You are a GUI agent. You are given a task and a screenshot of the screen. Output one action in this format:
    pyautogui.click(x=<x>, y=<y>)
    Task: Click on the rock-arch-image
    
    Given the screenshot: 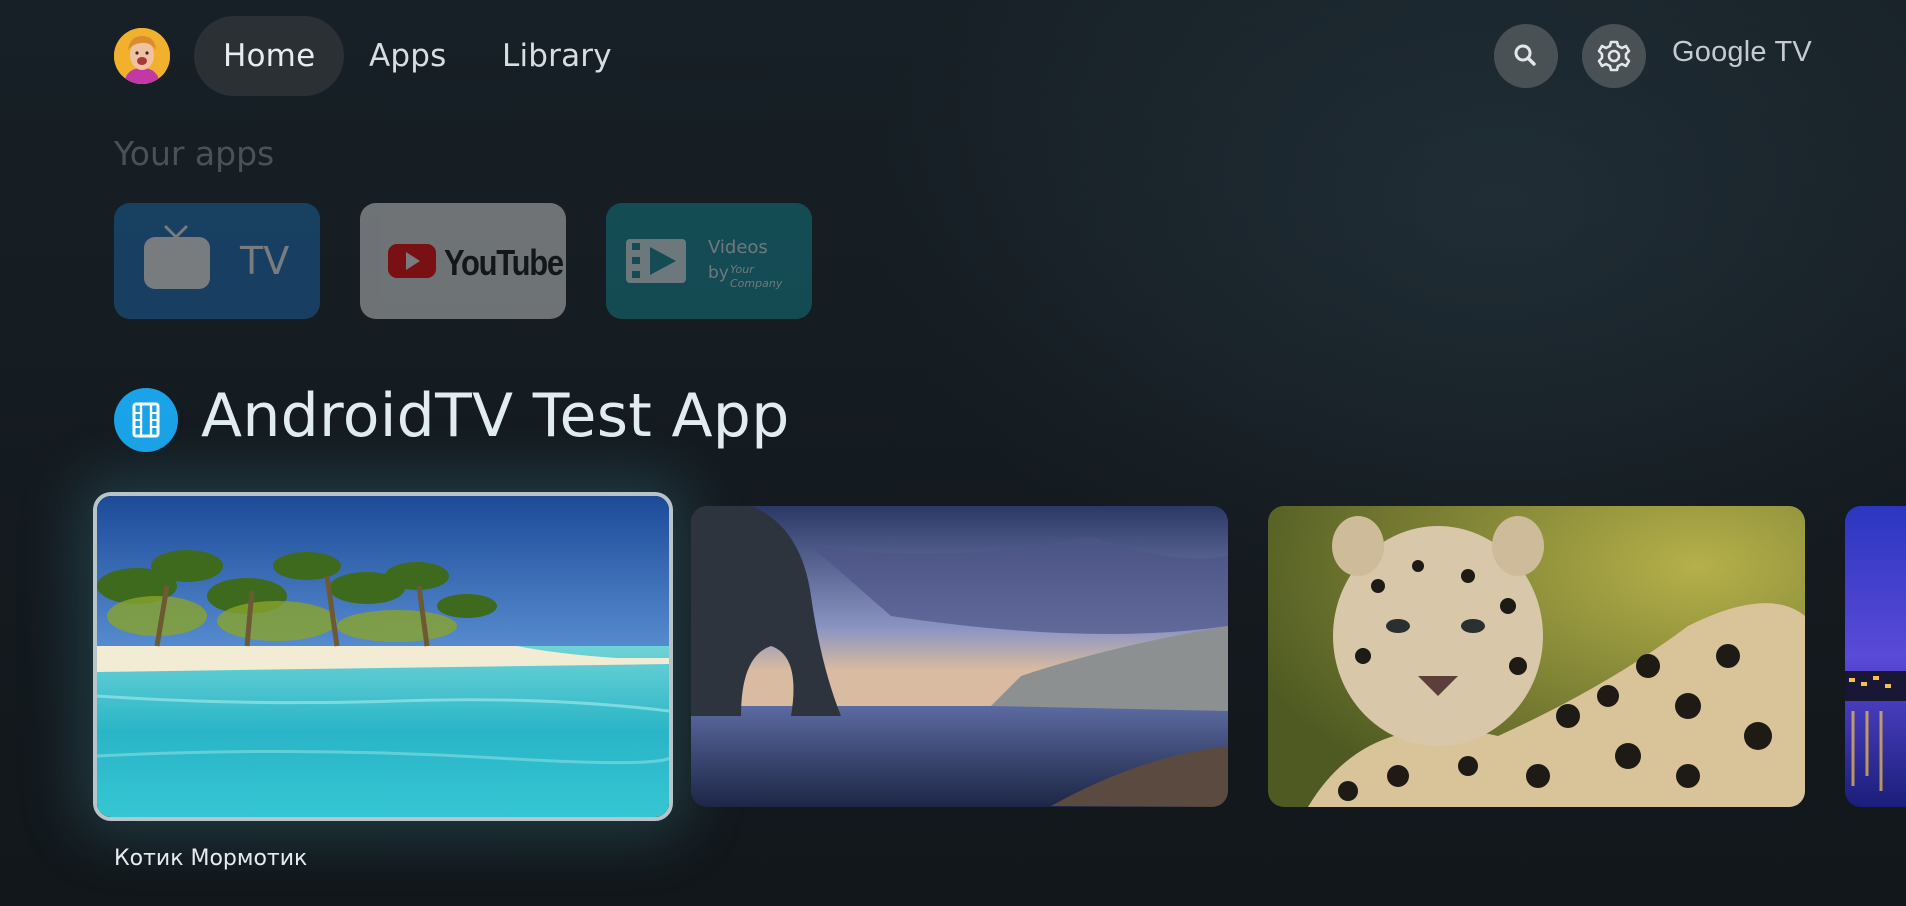 What is the action you would take?
    pyautogui.click(x=959, y=656)
    